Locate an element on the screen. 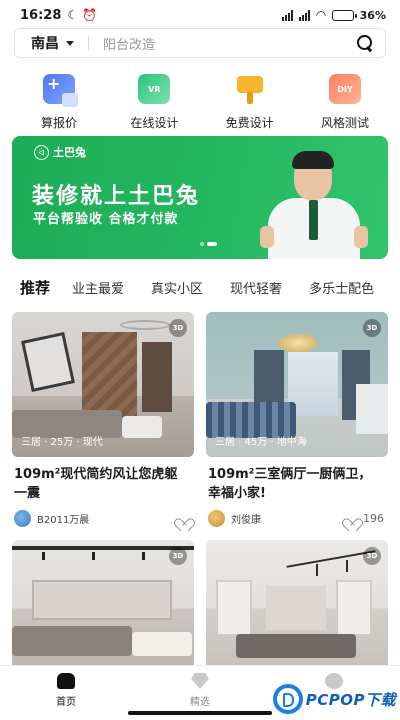 The image size is (400, 720). battery-icon is located at coordinates (344, 15).